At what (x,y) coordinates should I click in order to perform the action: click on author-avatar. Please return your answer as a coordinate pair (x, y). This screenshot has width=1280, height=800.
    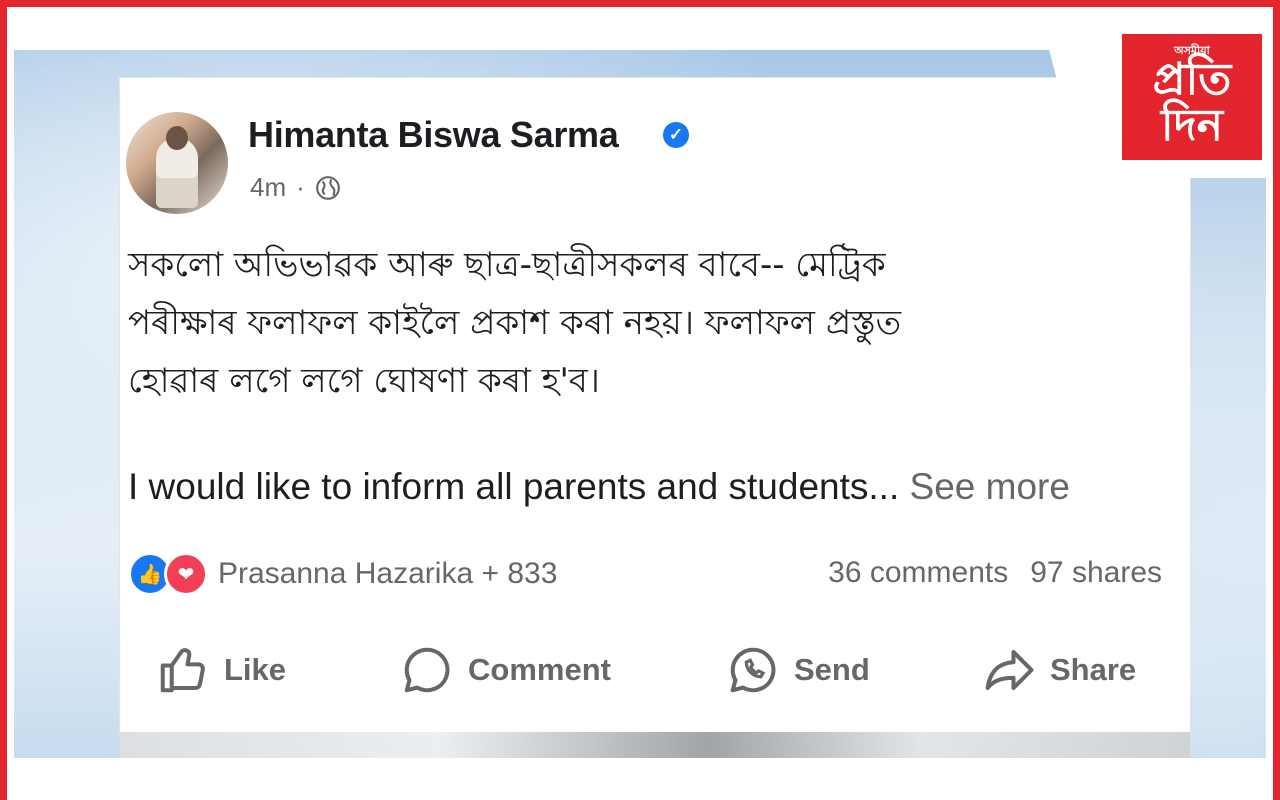
    Looking at the image, I should click on (177, 163).